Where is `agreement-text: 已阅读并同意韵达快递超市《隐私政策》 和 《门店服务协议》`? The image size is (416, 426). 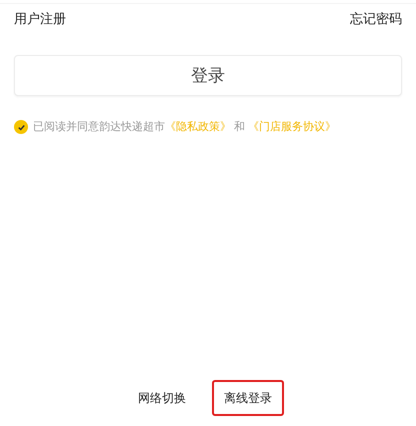 agreement-text: 已阅读并同意韵达快递超市《隐私政策》 和 《门店服务协议》 is located at coordinates (184, 127).